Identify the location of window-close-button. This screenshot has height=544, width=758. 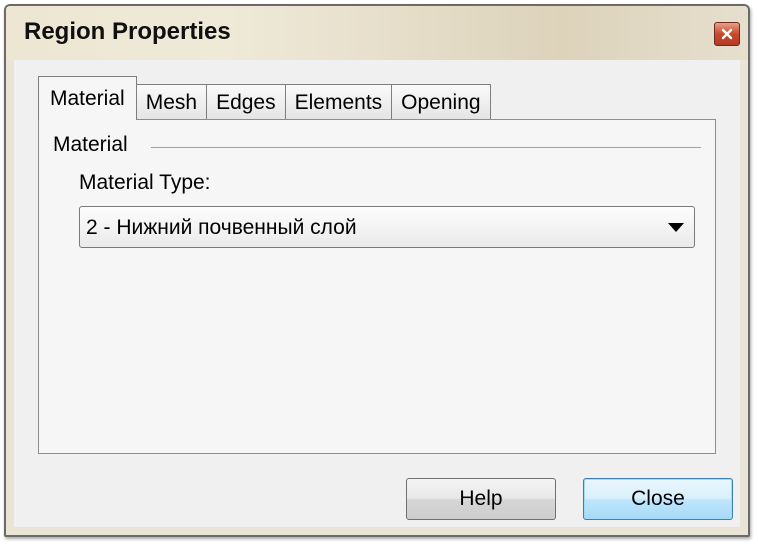
(727, 34).